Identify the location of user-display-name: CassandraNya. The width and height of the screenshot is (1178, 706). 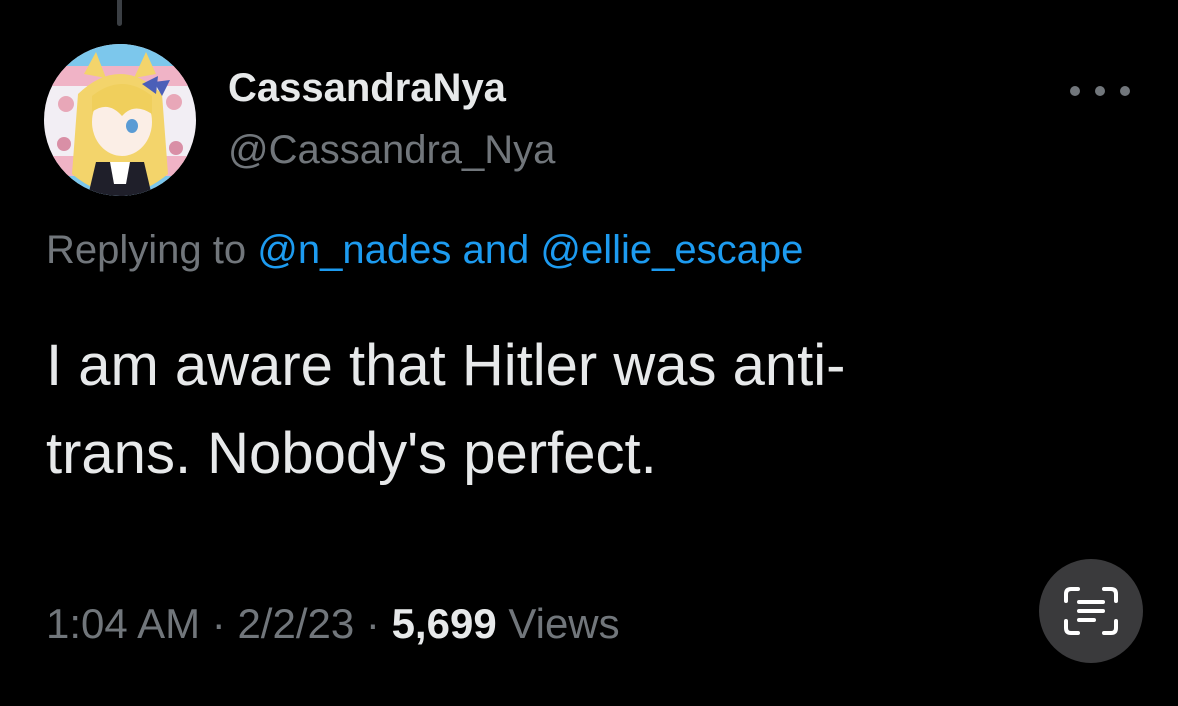
(367, 88).